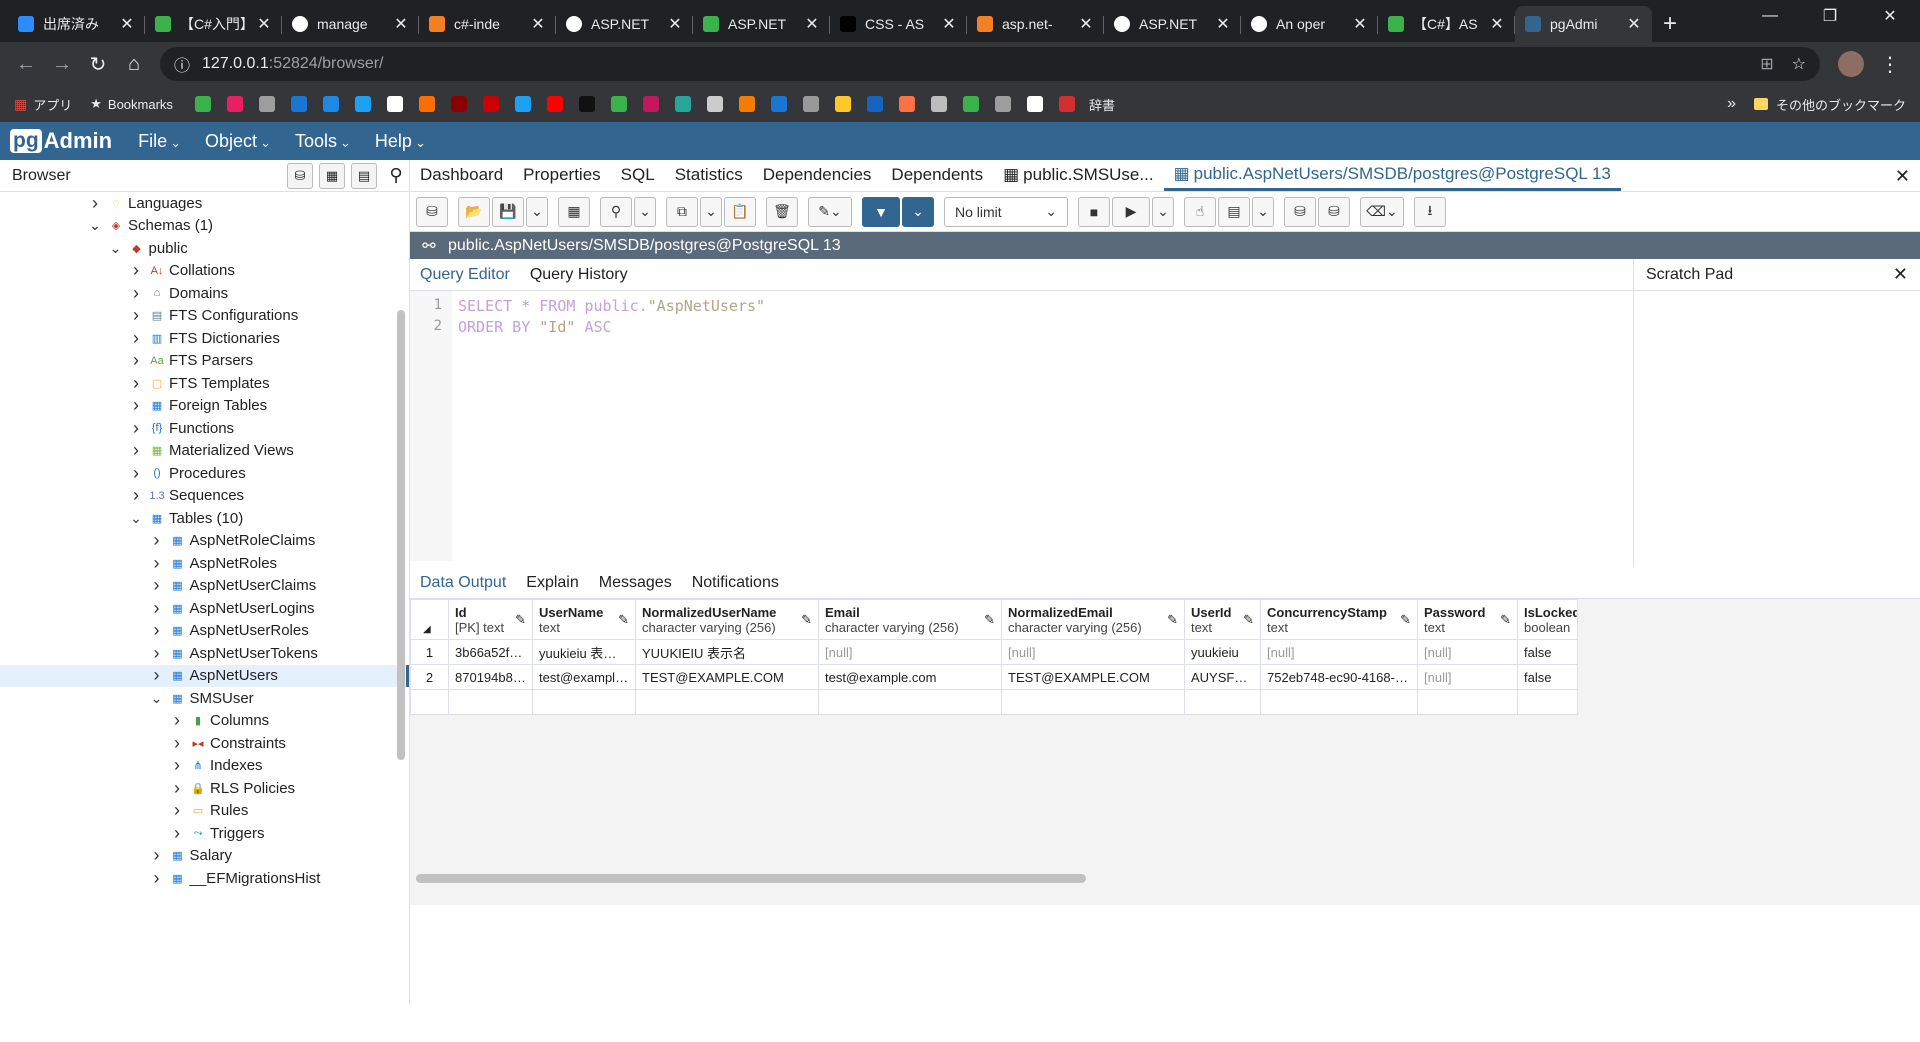 The height and width of the screenshot is (1042, 1920). I want to click on panel-tab: SQL, so click(638, 178).